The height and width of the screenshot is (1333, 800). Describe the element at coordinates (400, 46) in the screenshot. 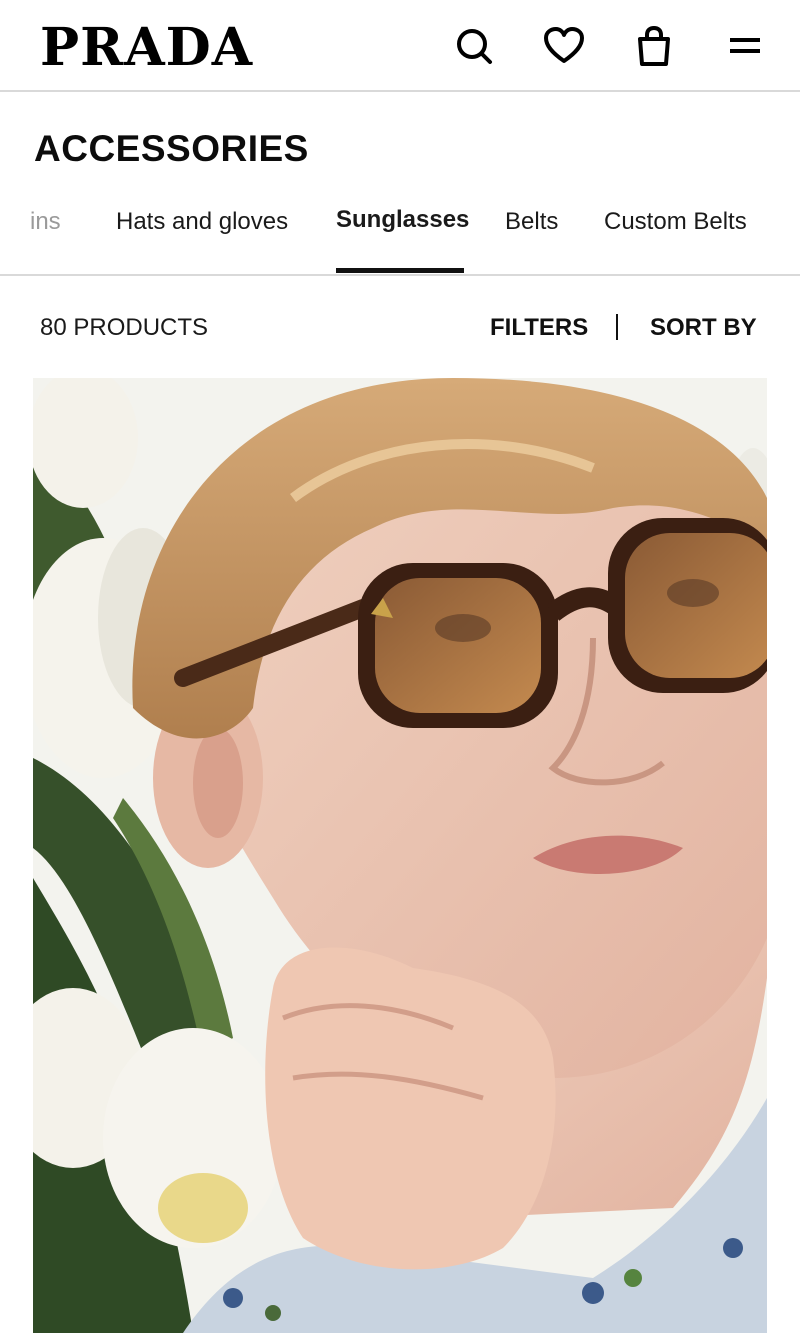

I see `site-header: PRADA` at that location.